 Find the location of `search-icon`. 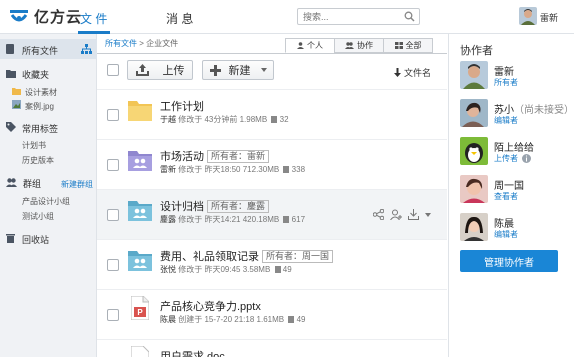

search-icon is located at coordinates (409, 18).